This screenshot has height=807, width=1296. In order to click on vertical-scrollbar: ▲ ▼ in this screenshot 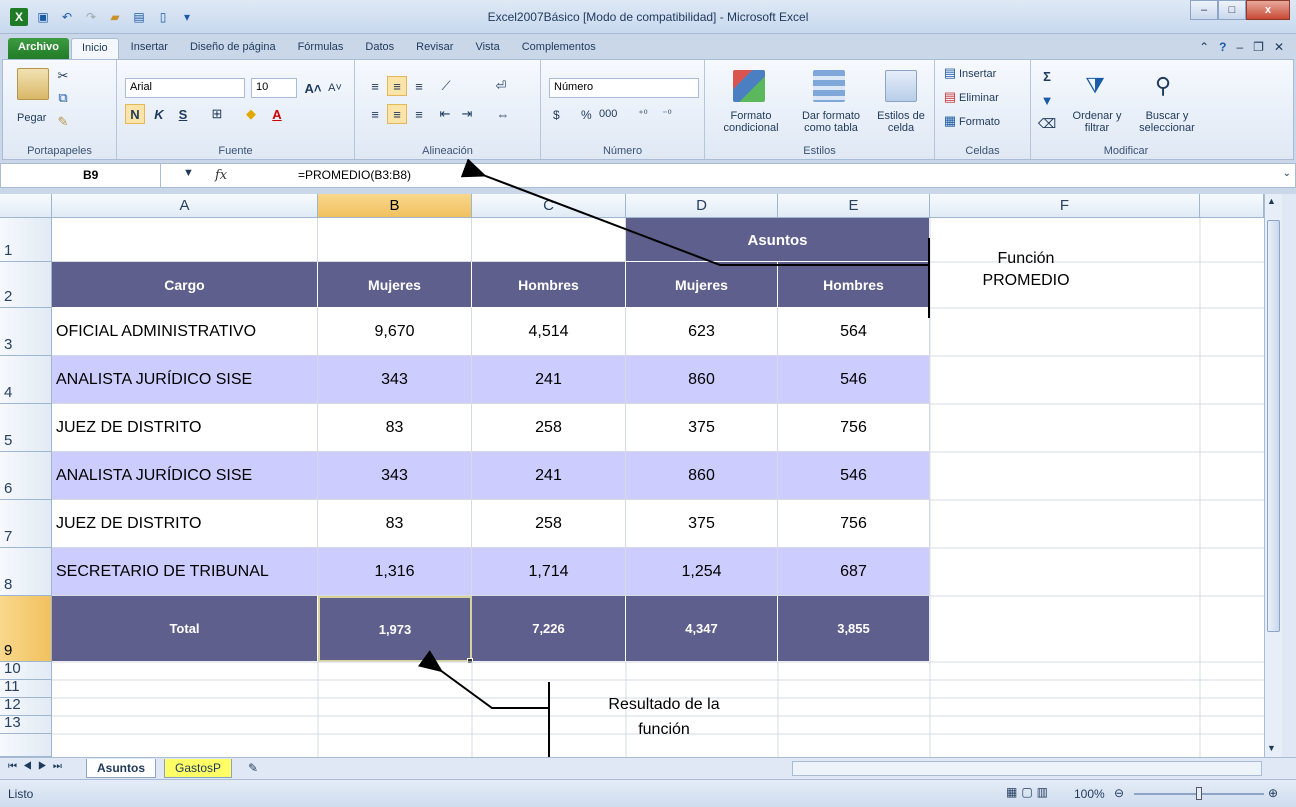, I will do `click(1273, 475)`.